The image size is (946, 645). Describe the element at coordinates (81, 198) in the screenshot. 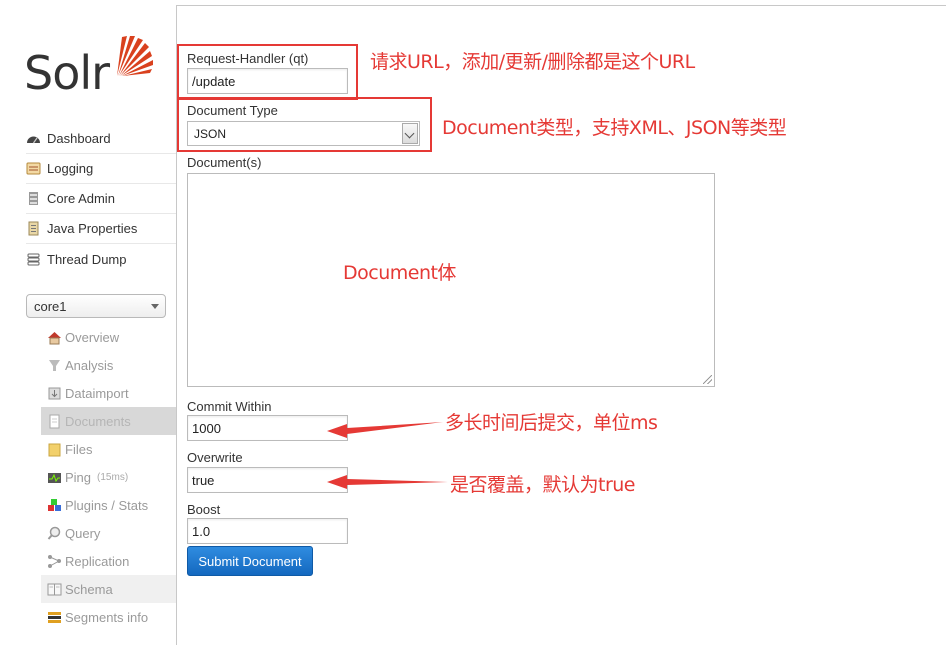

I see `nav-item-label: Core Admin` at that location.